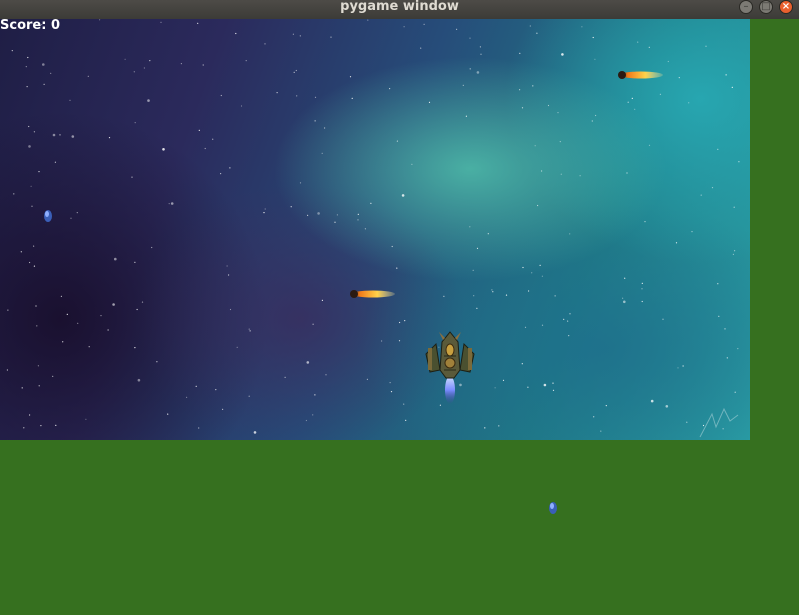 The width and height of the screenshot is (799, 615). What do you see at coordinates (450, 367) in the screenshot?
I see `spaceship-icon` at bounding box center [450, 367].